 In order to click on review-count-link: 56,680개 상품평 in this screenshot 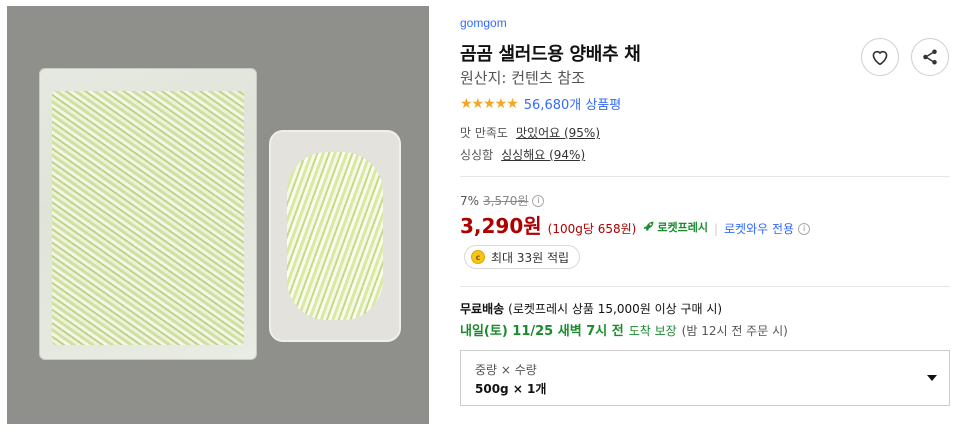, I will do `click(572, 103)`.